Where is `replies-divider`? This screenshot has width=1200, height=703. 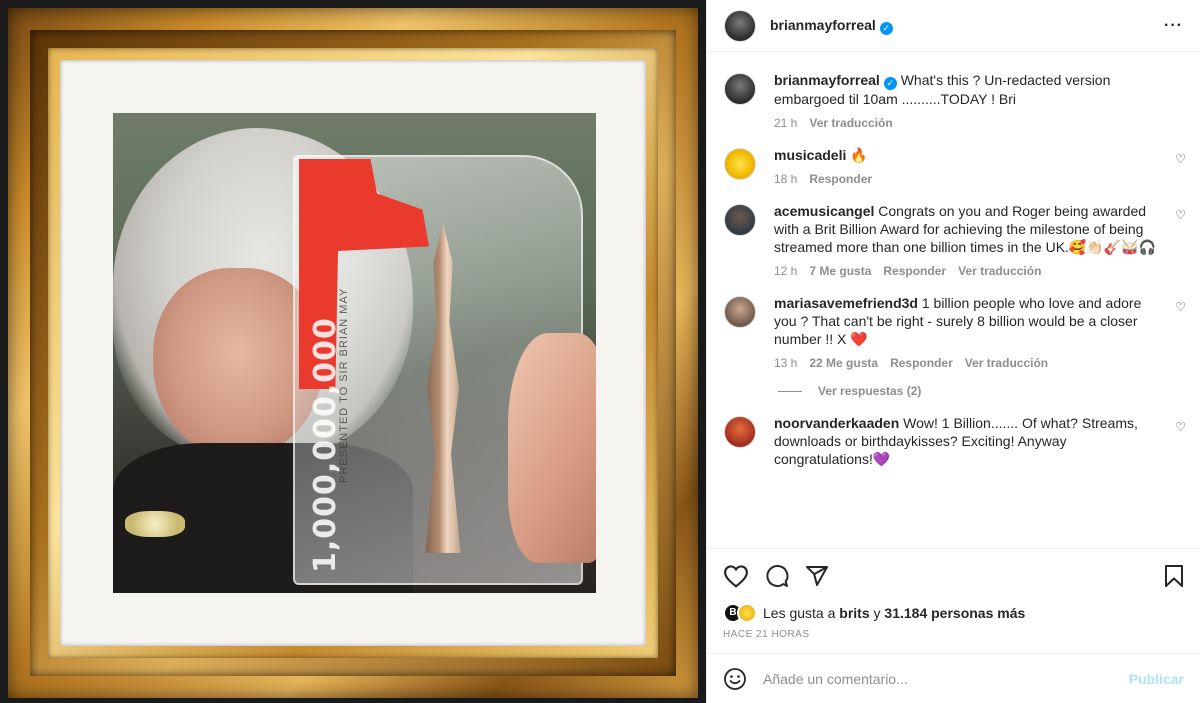 replies-divider is located at coordinates (790, 391).